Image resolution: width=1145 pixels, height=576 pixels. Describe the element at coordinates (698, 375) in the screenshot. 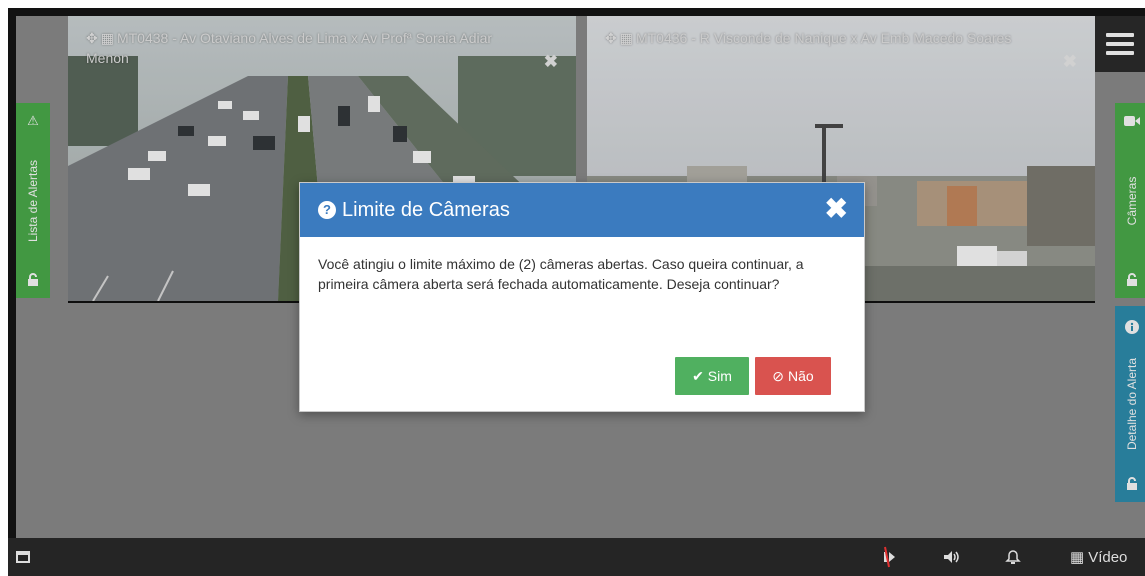

I see `check-icon: ✔` at that location.